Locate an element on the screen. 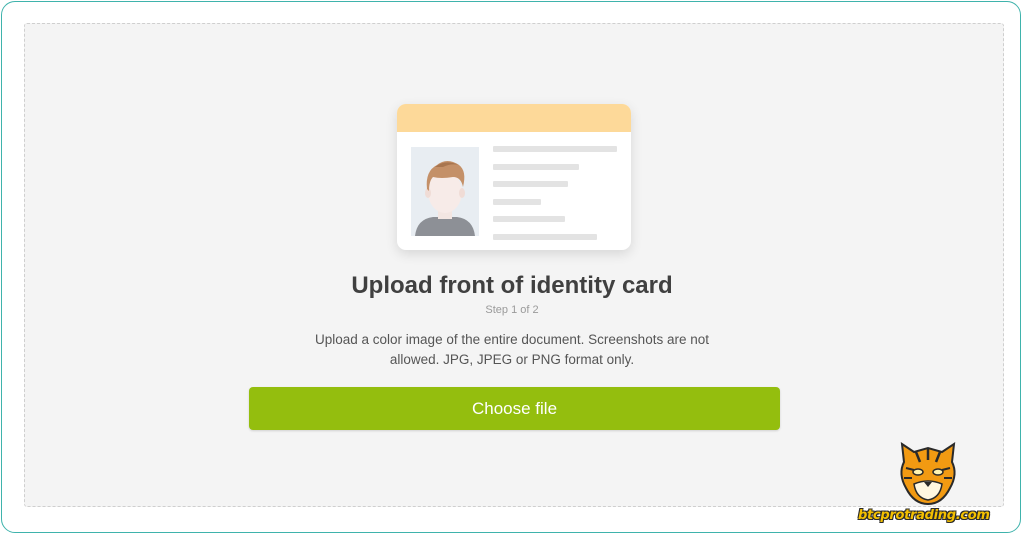 The image size is (1024, 536). id-card-header is located at coordinates (514, 118).